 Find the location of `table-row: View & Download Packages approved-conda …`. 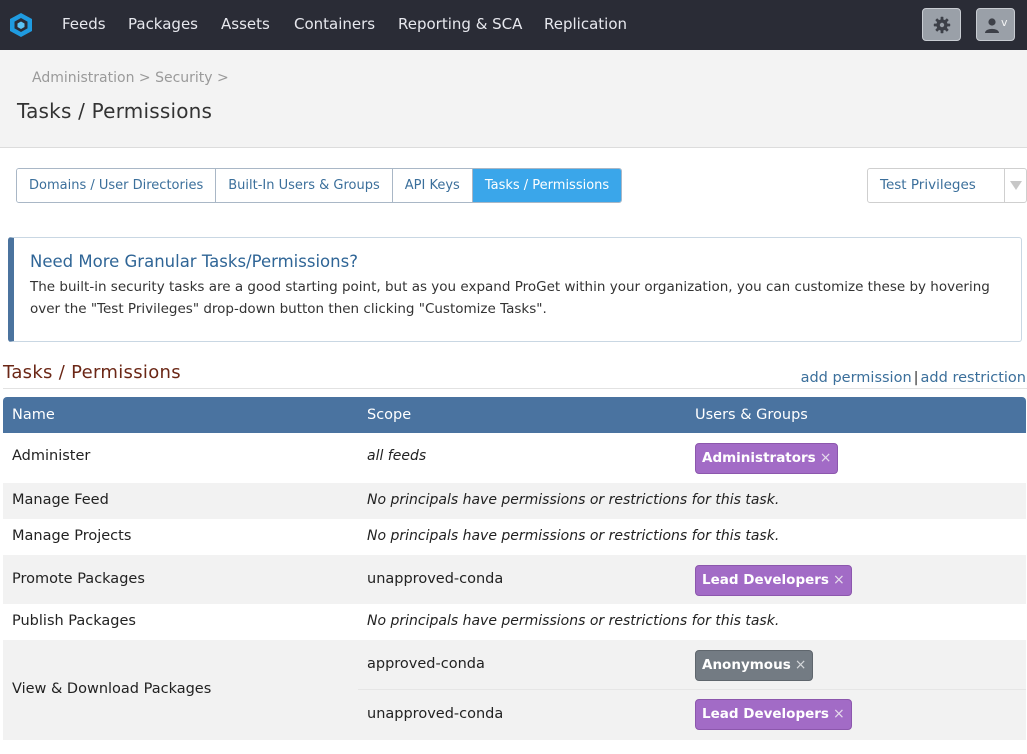

table-row: View & Download Packages approved-conda … is located at coordinates (514, 690).